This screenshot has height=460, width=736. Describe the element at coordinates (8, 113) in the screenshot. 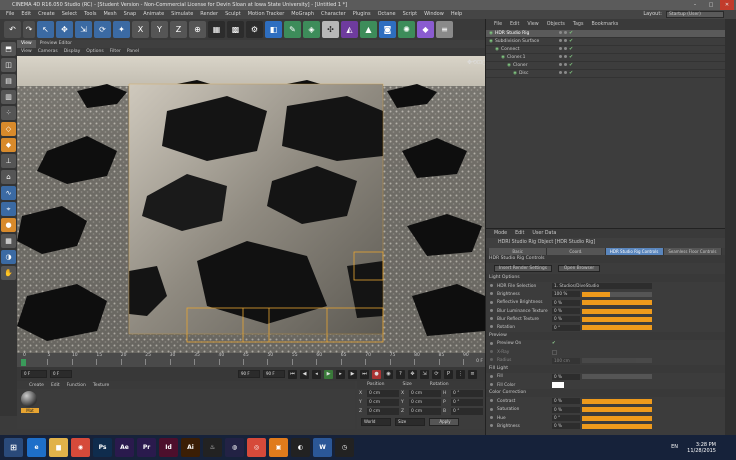

I see `points-mode-icon: ⁘` at that location.